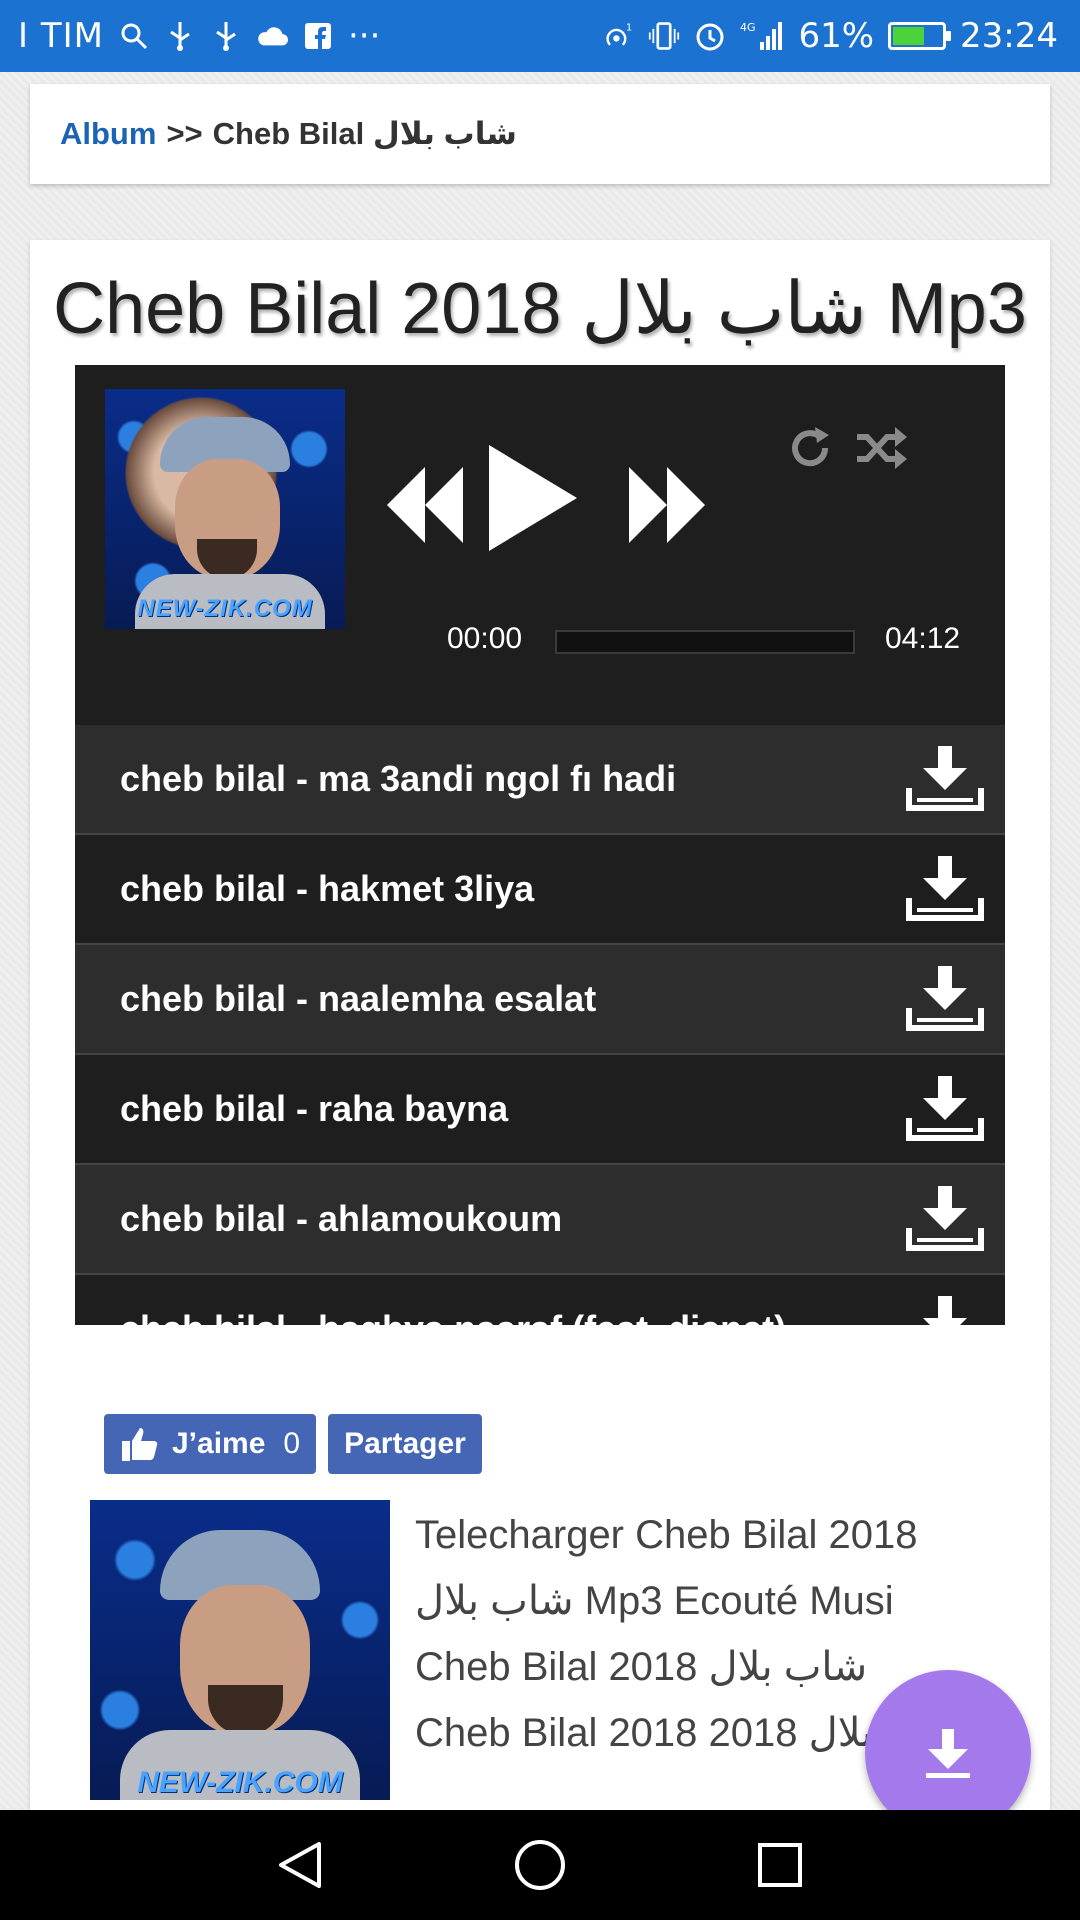 The image size is (1080, 1920). I want to click on thumbs-up-icon, so click(140, 1444).